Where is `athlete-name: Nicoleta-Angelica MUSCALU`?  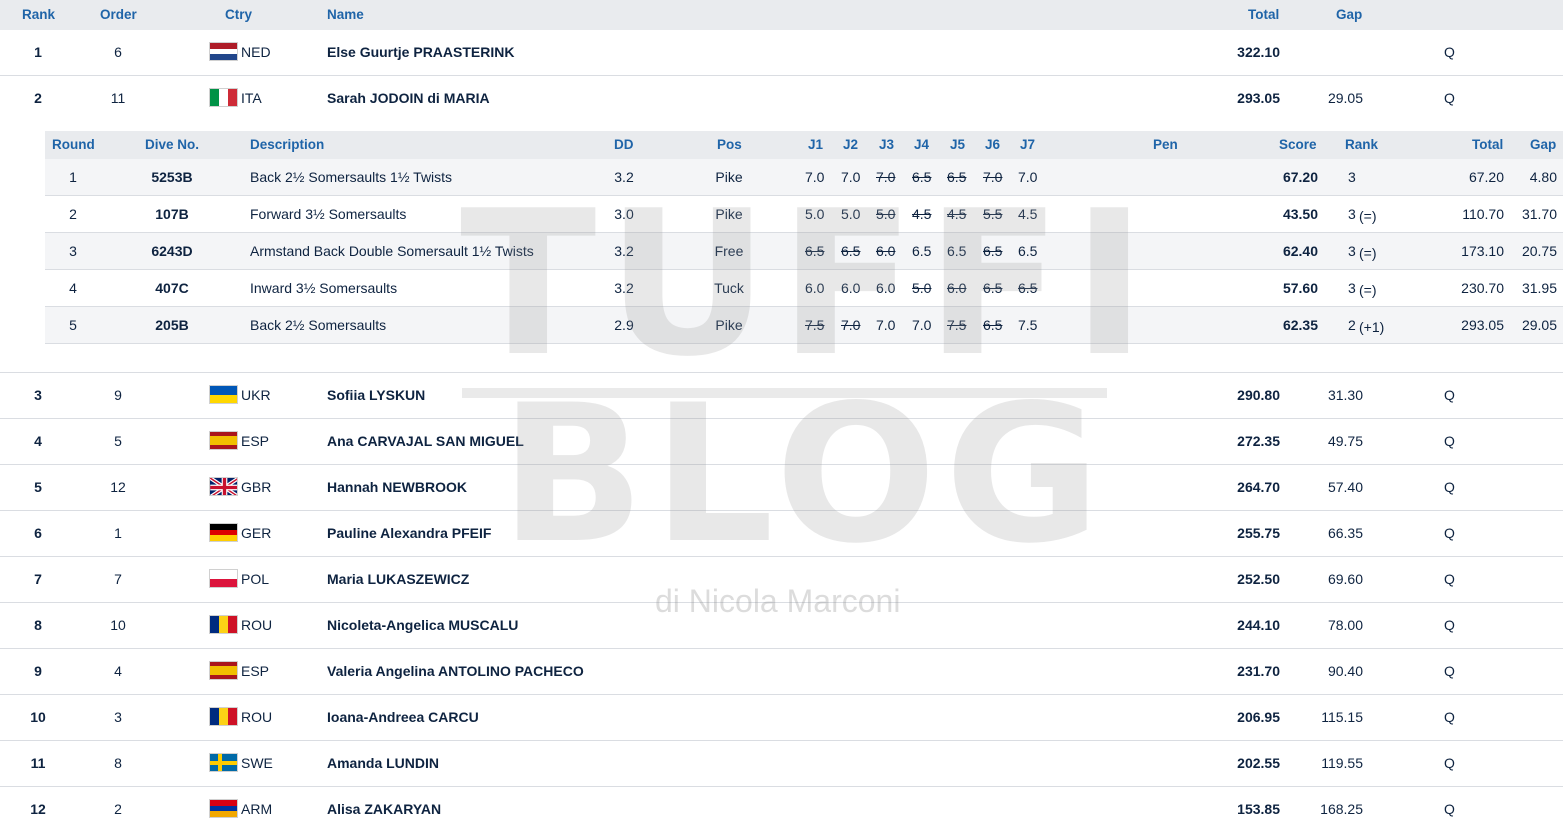 athlete-name: Nicoleta-Angelica MUSCALU is located at coordinates (423, 625).